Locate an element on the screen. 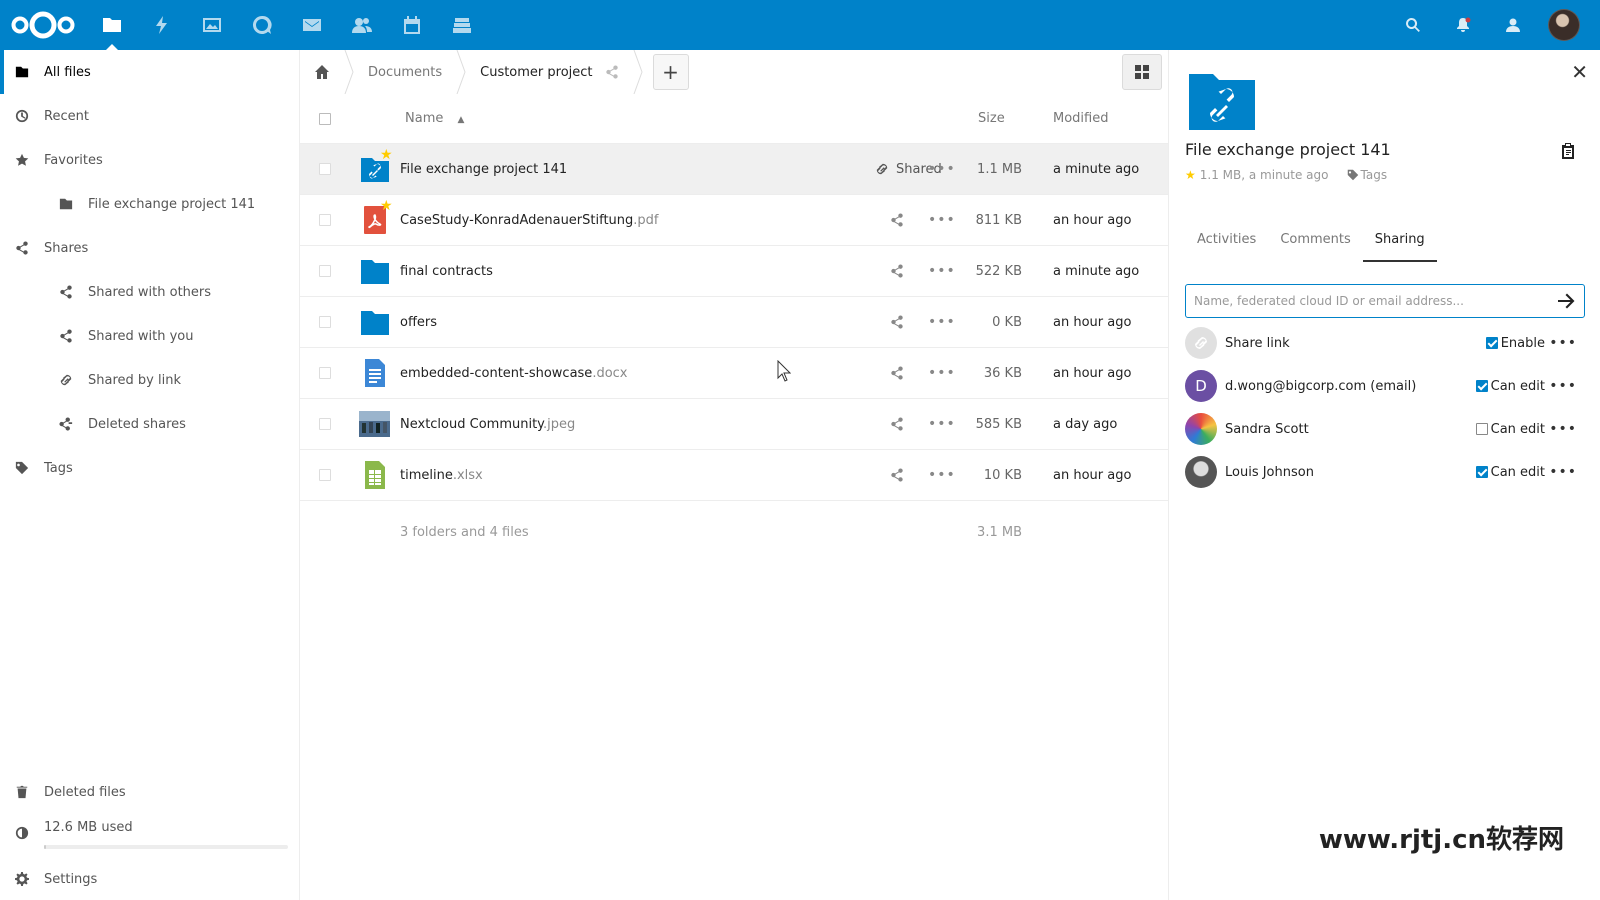 The image size is (1600, 900). nav-label: Deleted shares is located at coordinates (137, 424).